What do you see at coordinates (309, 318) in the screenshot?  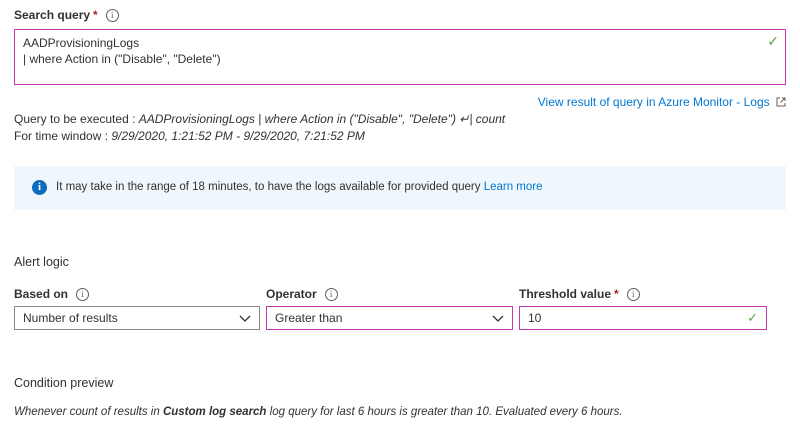 I see `operator-value: Greater than` at bounding box center [309, 318].